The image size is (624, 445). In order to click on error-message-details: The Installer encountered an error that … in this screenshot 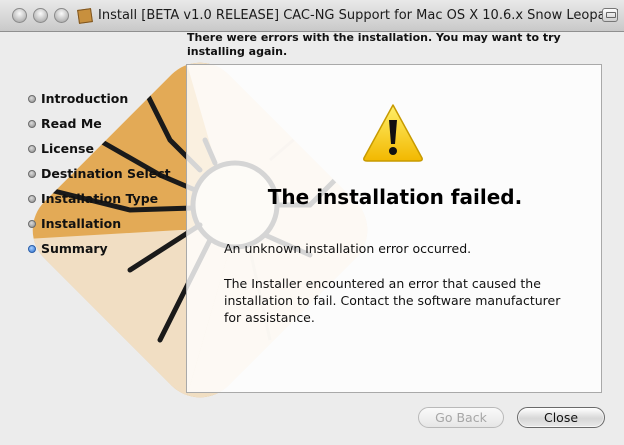, I will do `click(392, 300)`.